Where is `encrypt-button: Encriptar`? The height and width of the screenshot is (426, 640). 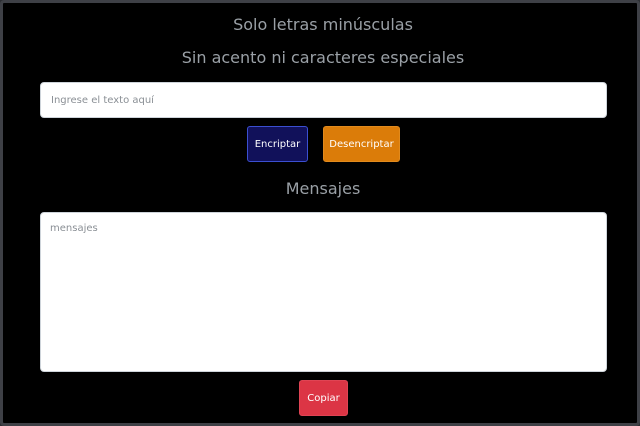 encrypt-button: Encriptar is located at coordinates (277, 144).